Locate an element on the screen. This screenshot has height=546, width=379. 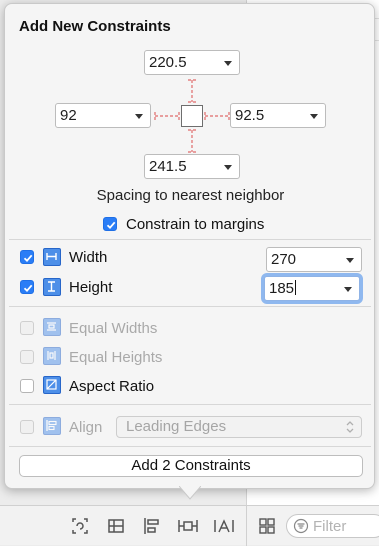
spacing-caption: Spacing to nearest neighbor is located at coordinates (190, 195).